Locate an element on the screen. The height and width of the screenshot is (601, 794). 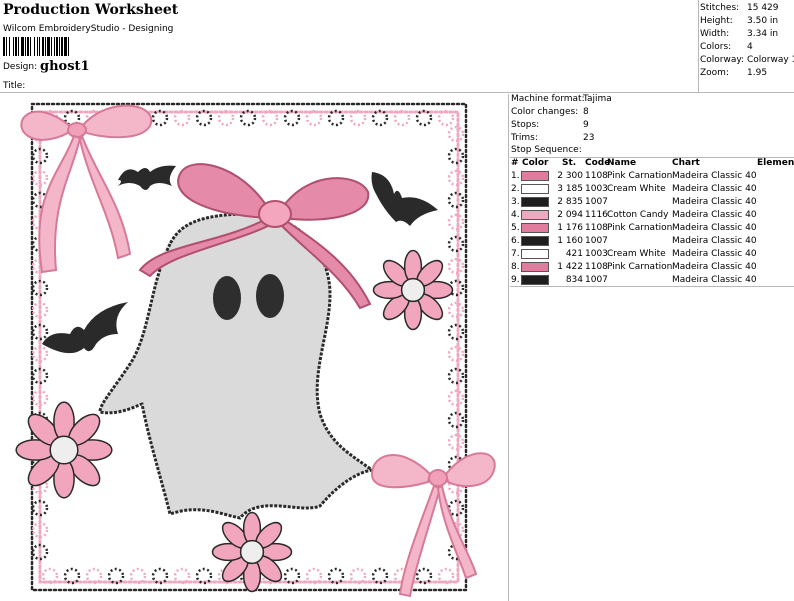
row-number: 7. is located at coordinates (515, 254).